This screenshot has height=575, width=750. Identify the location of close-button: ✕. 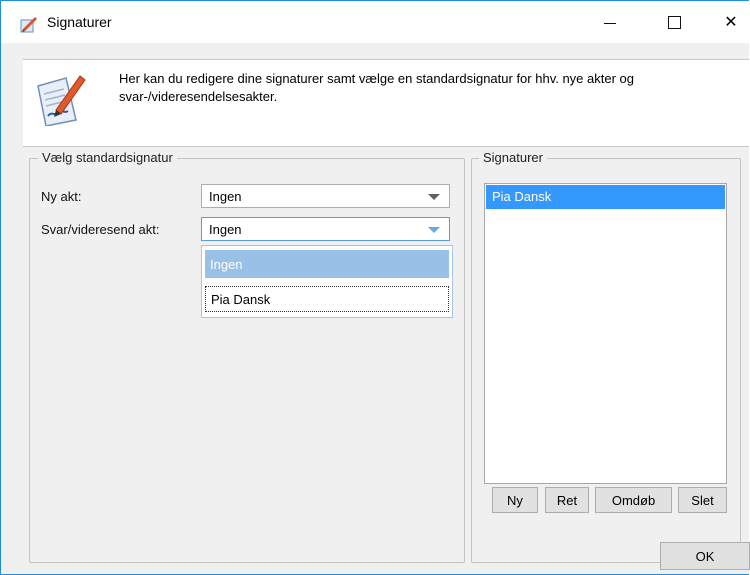
(729, 22).